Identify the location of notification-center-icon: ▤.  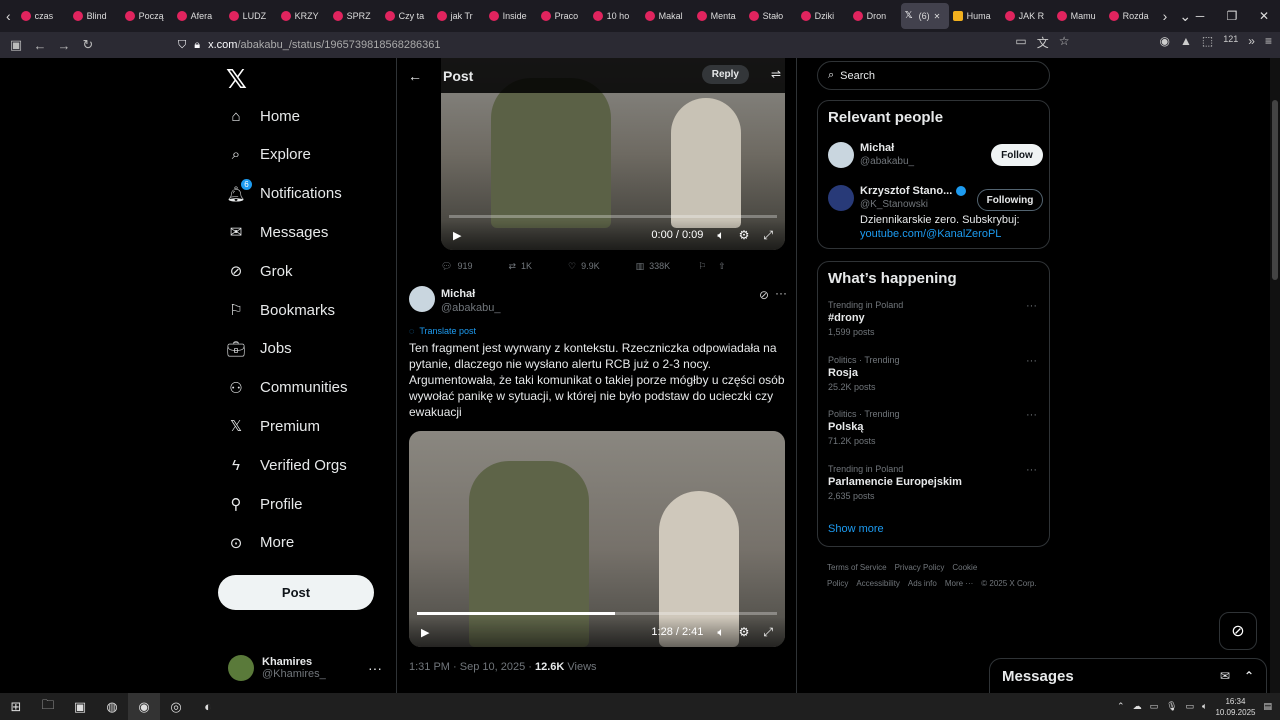
(1267, 706).